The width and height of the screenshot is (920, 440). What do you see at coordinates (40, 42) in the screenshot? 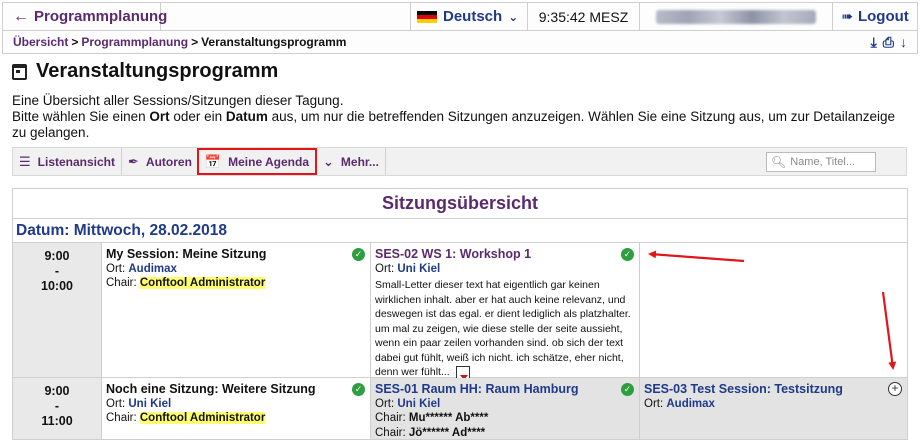
I see `breadcrumb-item-uebersicht: Übersicht` at bounding box center [40, 42].